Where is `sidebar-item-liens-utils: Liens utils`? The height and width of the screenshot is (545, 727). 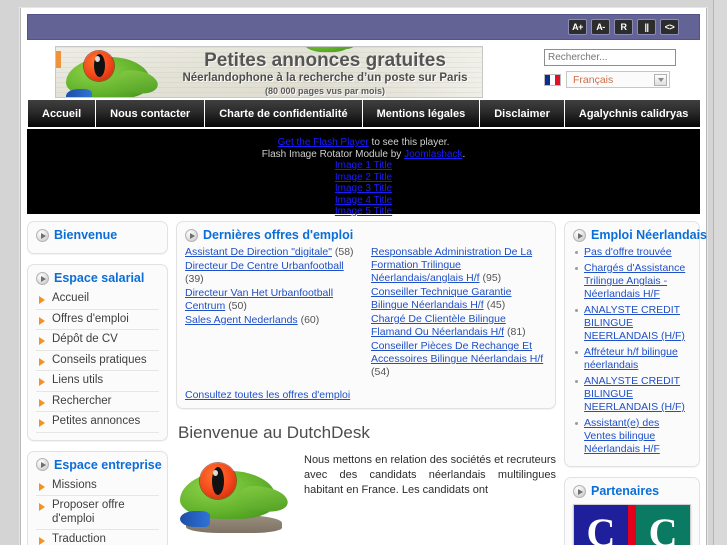
sidebar-item-liens-utils: Liens utils is located at coordinates (97, 381).